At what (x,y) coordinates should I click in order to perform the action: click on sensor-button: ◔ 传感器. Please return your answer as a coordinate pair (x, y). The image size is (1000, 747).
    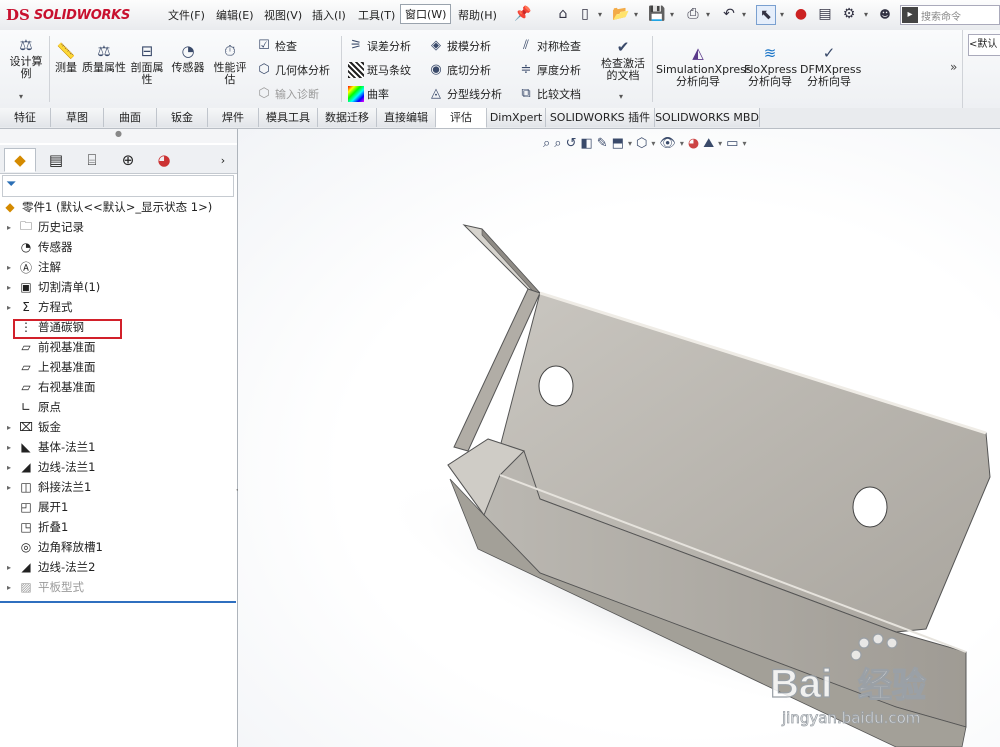
    Looking at the image, I should click on (188, 58).